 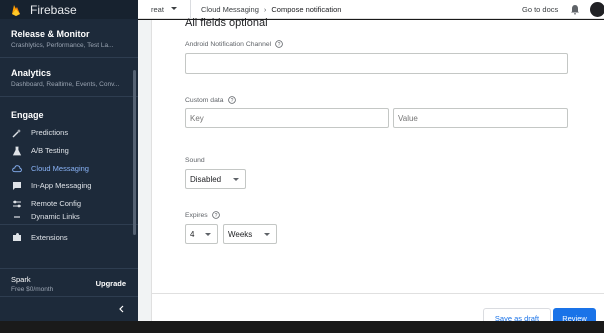 What do you see at coordinates (17, 151) in the screenshot?
I see `flask-icon` at bounding box center [17, 151].